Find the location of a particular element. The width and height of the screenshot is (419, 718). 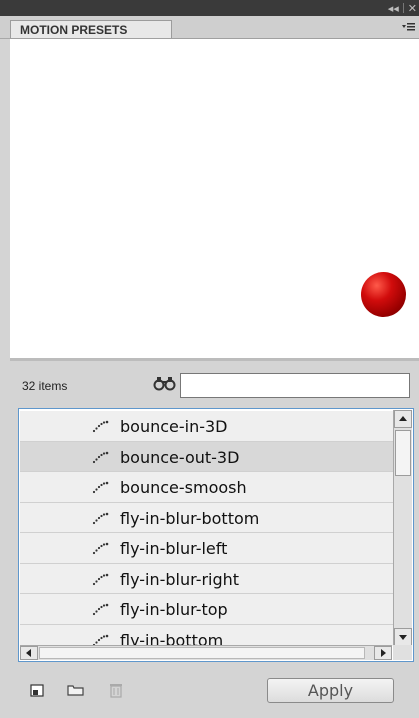

list-item: bounce-smoosh is located at coordinates (206, 487).